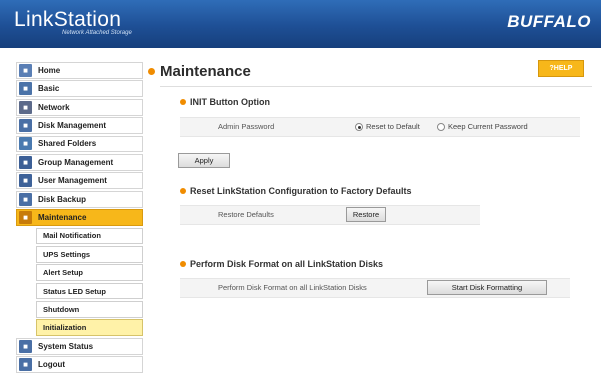  Describe the element at coordinates (366, 214) in the screenshot. I see `restore-button: Restore` at that location.